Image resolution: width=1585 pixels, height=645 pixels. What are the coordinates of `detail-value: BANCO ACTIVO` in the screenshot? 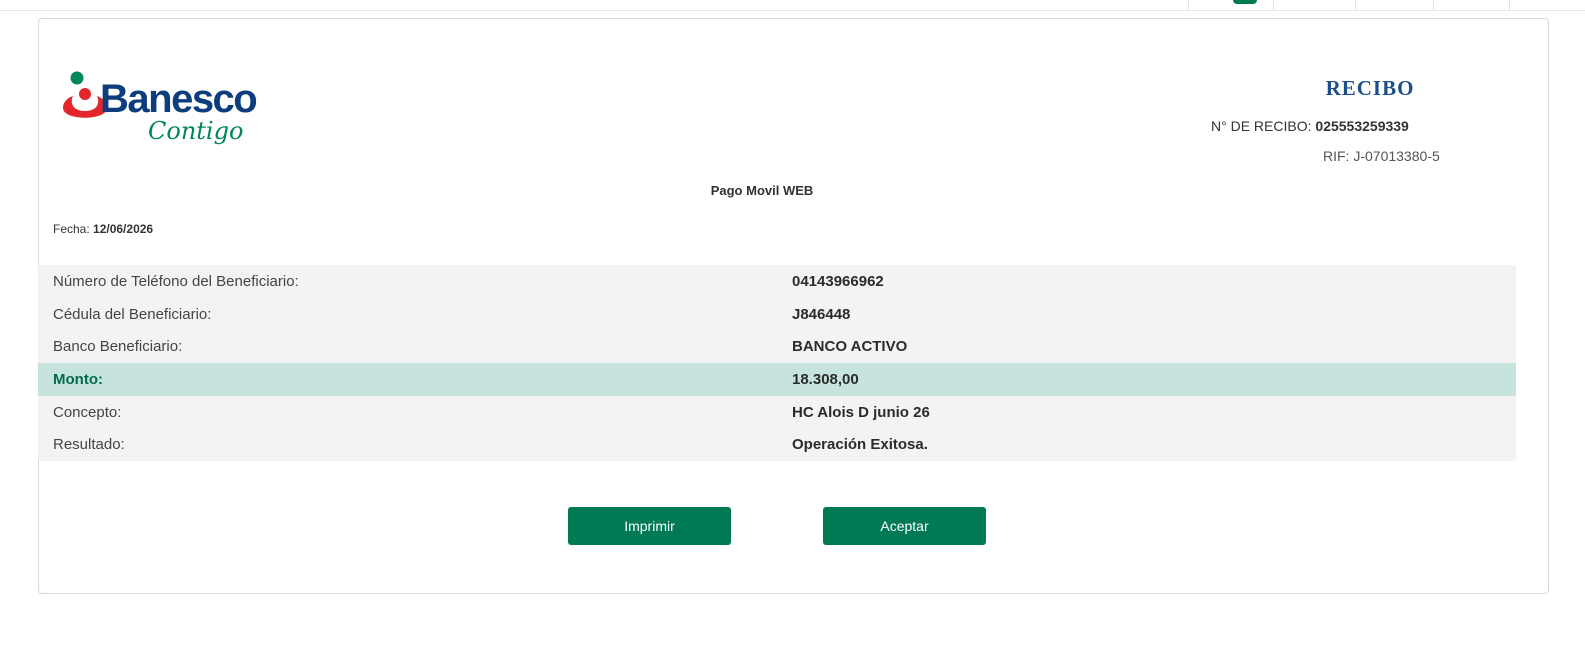 It's located at (850, 347).